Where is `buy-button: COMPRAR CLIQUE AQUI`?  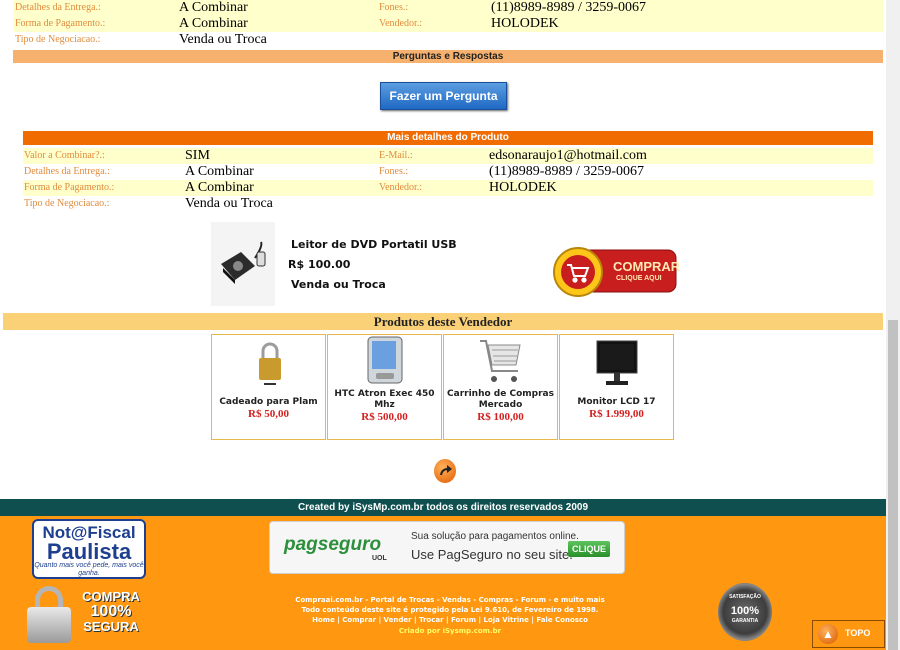
buy-button: COMPRAR CLIQUE AQUI is located at coordinates (615, 272).